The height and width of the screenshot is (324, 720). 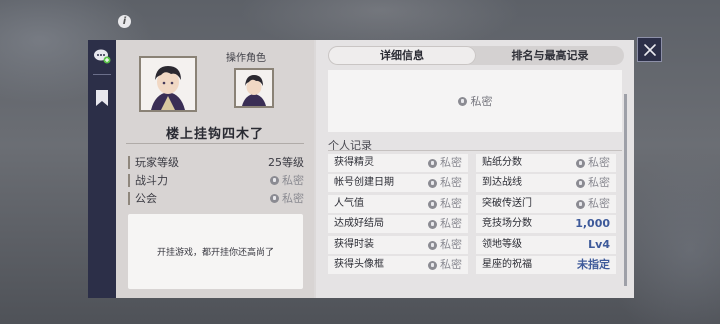 I want to click on record-item: 星座的祝福 未指定, so click(x=546, y=265).